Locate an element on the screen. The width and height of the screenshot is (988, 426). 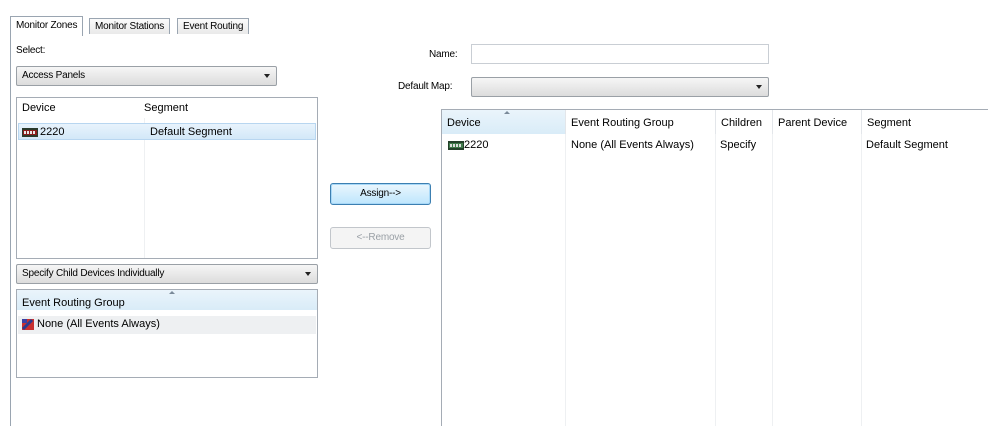
table-row: 2220 Default Segment is located at coordinates (167, 131).